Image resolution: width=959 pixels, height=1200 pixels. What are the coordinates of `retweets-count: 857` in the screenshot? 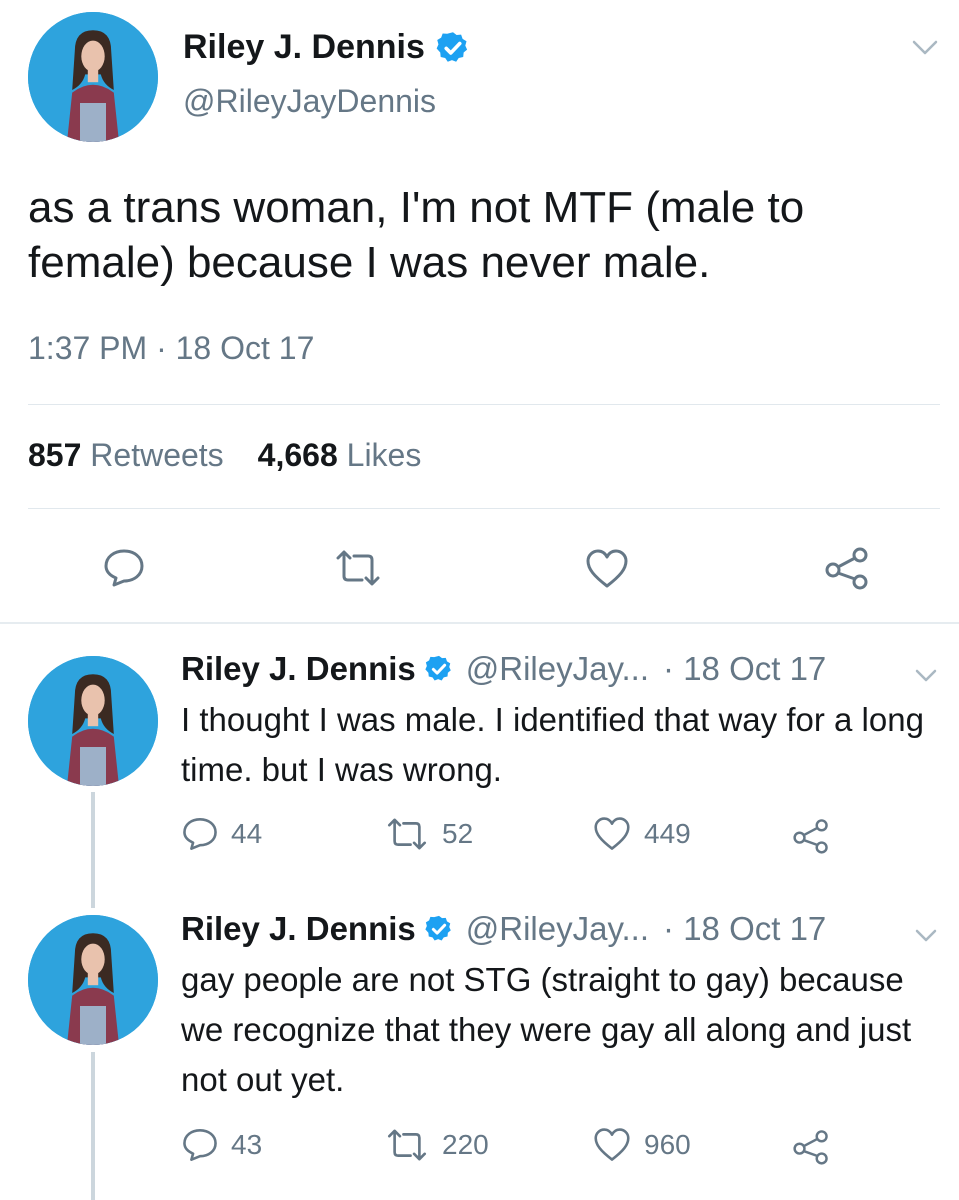 It's located at (55, 455).